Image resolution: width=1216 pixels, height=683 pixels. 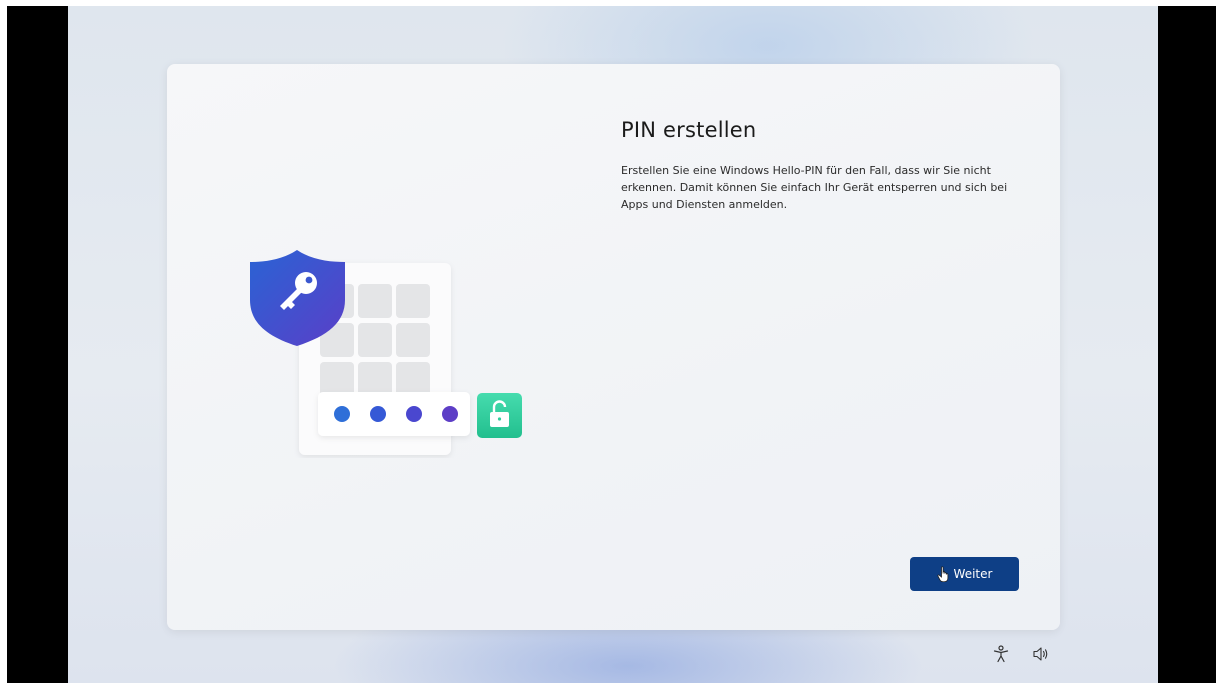 What do you see at coordinates (37, 344) in the screenshot?
I see `letterbox-left` at bounding box center [37, 344].